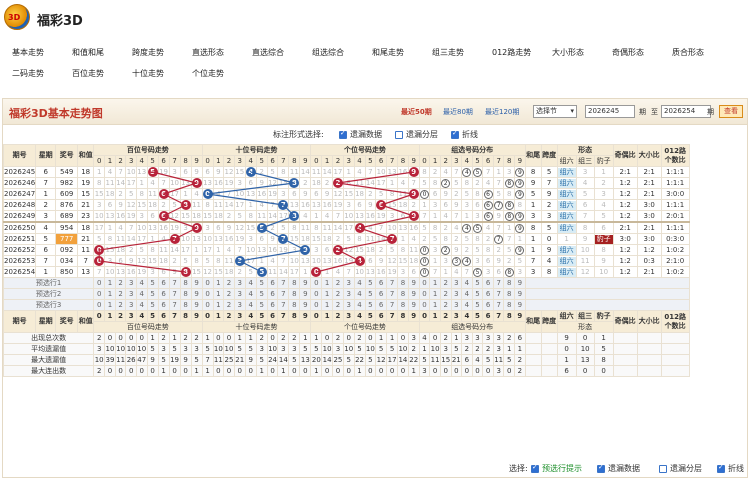  I want to click on miss-cell: 9, so click(445, 194).